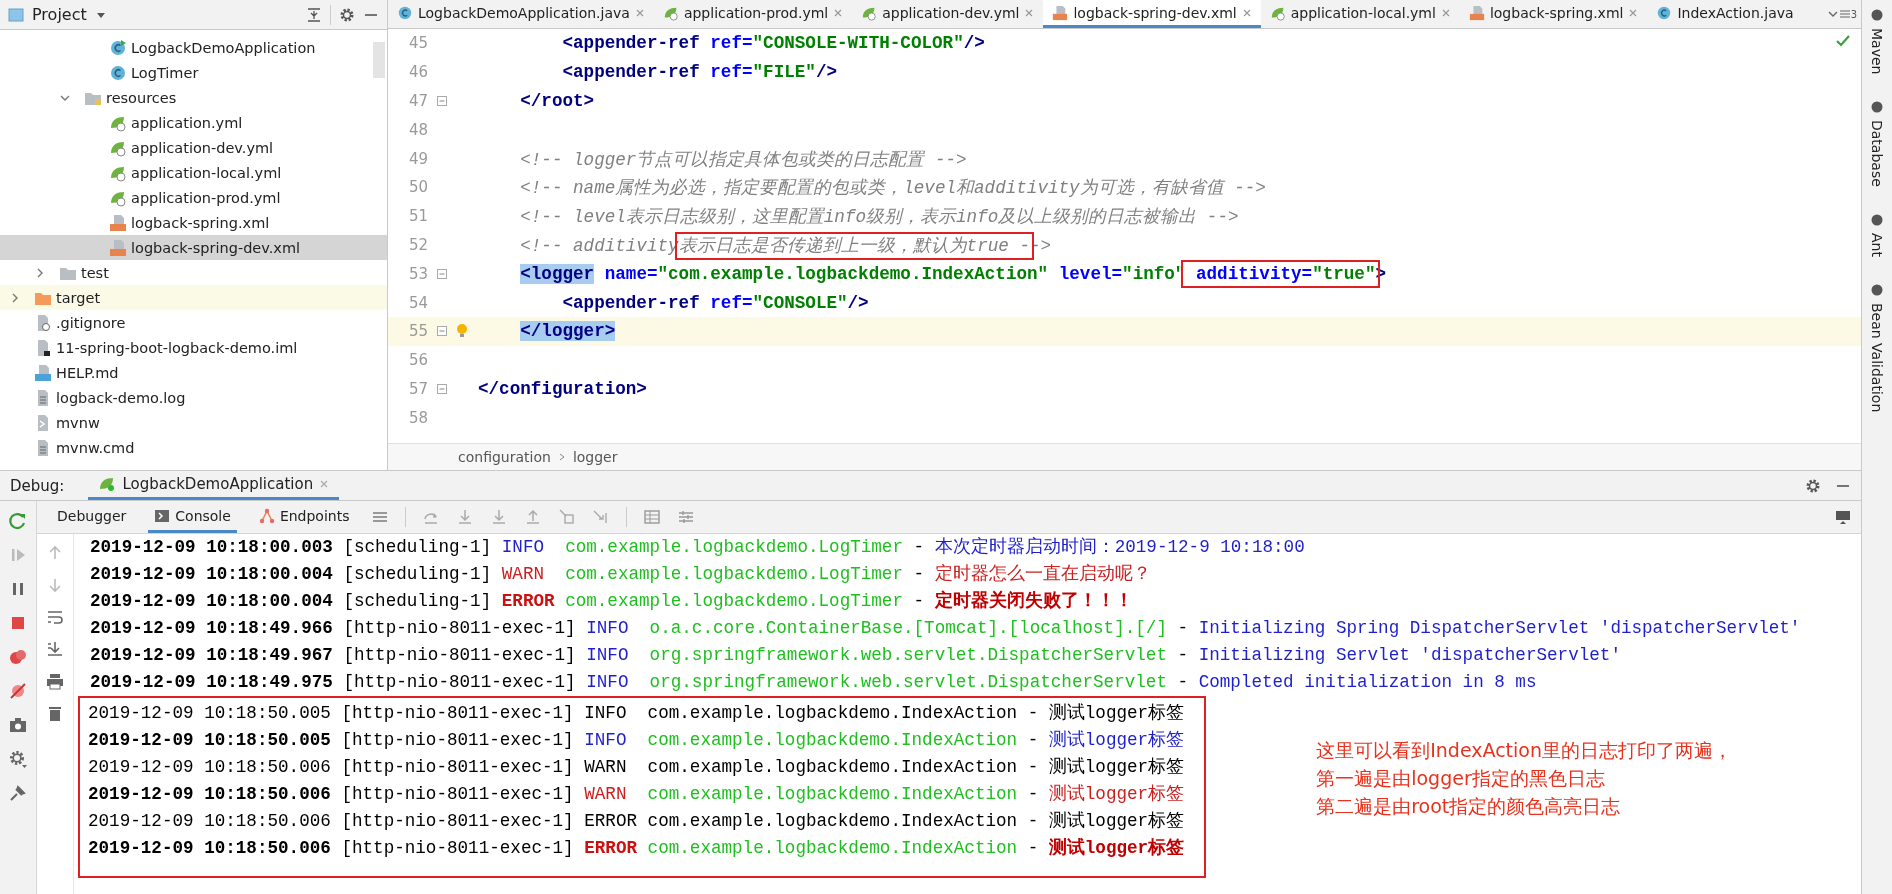 The height and width of the screenshot is (894, 1892). Describe the element at coordinates (1853, 14) in the screenshot. I see `hidden-tabs-count: 3` at that location.